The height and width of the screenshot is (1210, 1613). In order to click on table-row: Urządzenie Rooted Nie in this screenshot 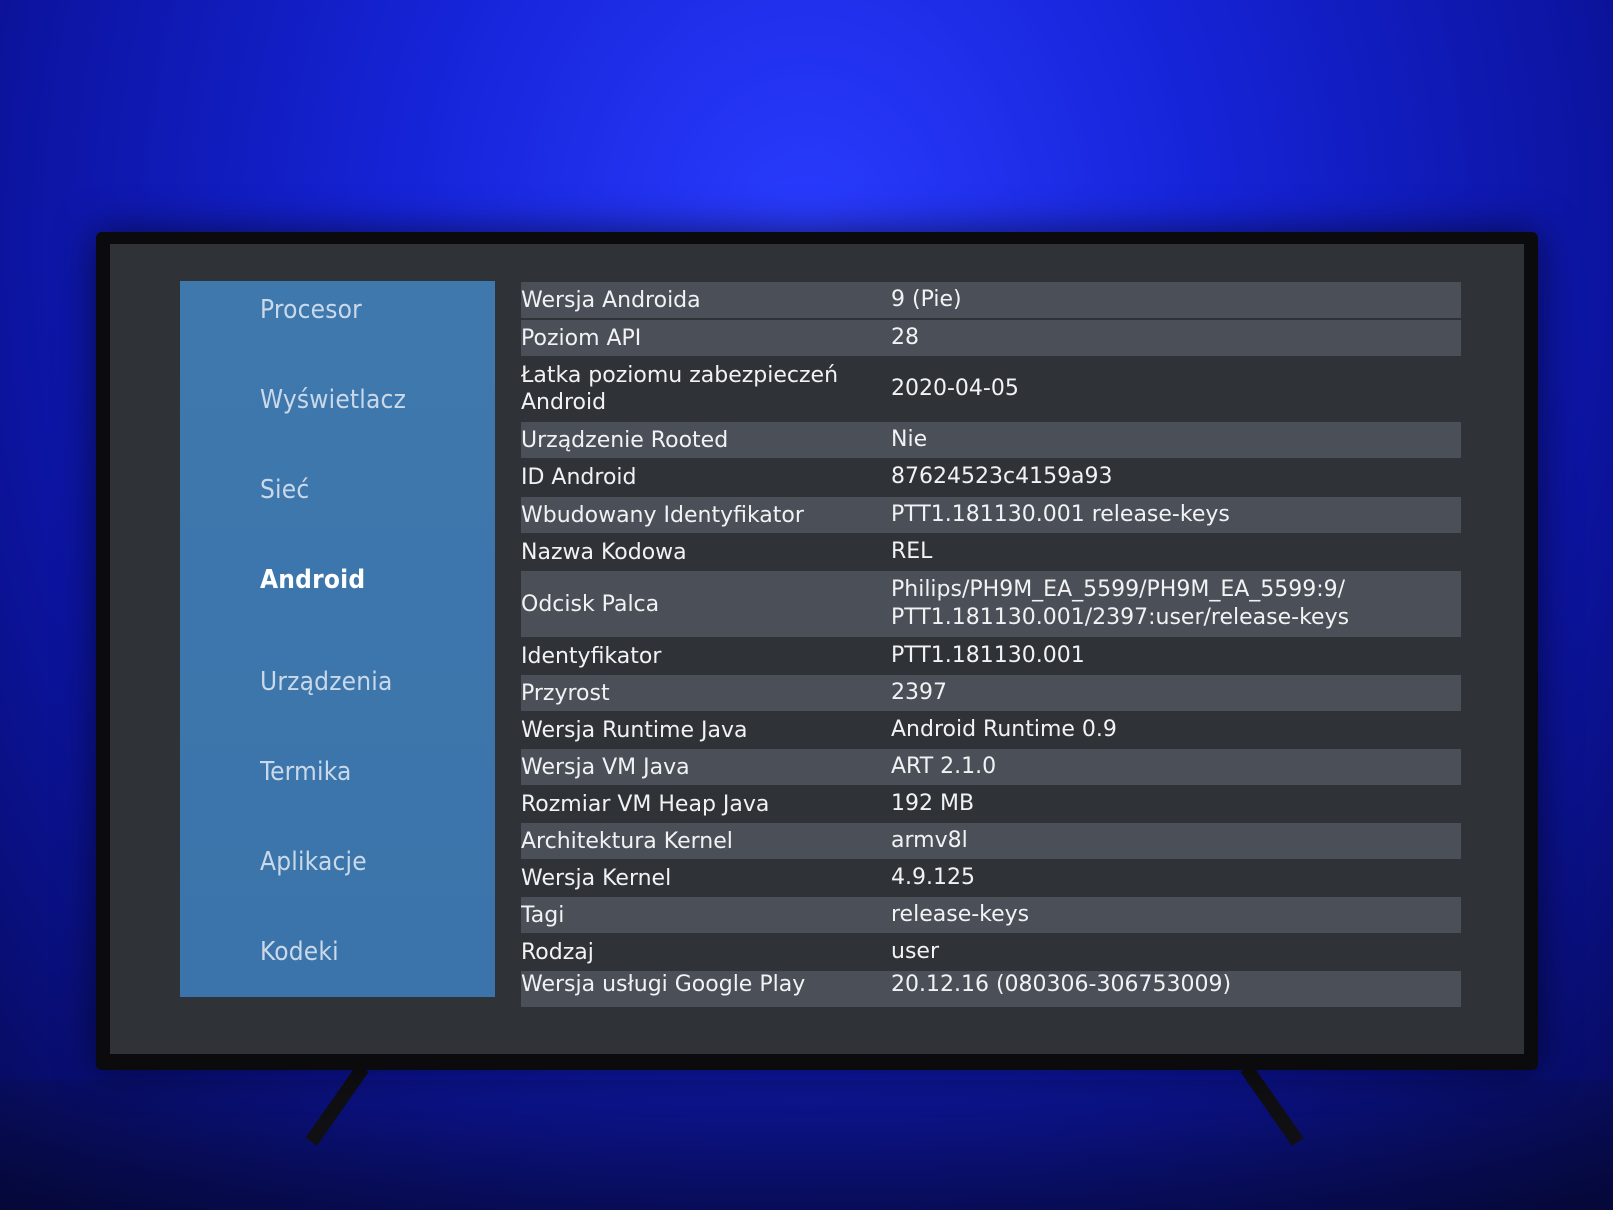, I will do `click(991, 440)`.